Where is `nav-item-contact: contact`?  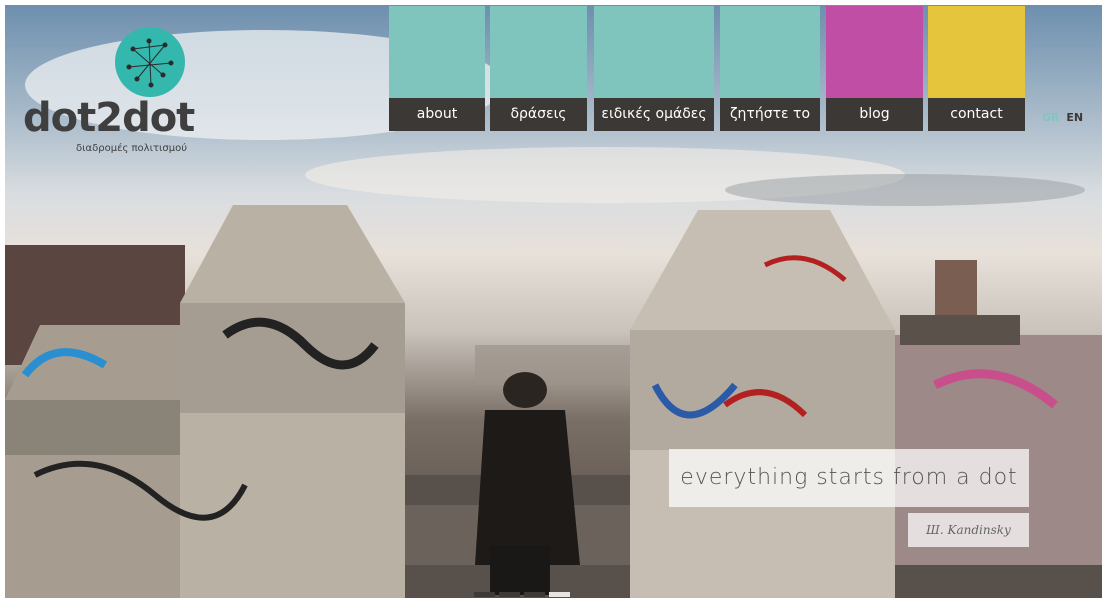 nav-item-contact: contact is located at coordinates (976, 68).